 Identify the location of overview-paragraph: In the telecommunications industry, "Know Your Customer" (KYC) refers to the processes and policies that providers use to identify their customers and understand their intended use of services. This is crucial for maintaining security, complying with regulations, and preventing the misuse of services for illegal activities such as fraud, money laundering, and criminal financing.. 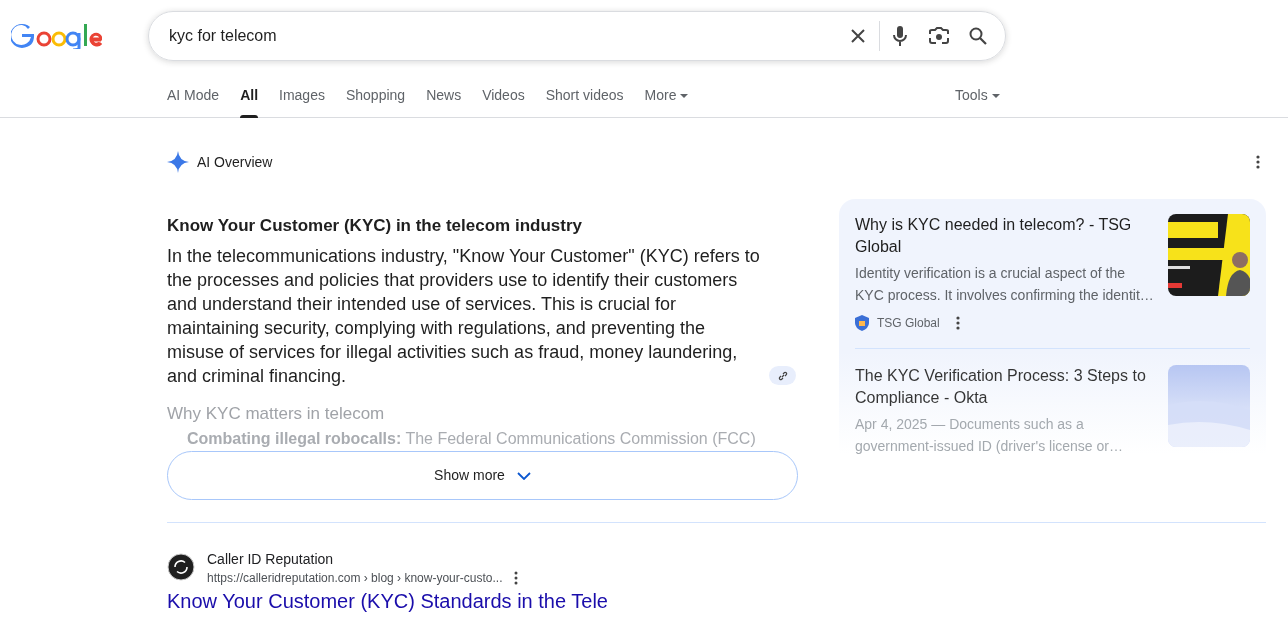
(464, 316).